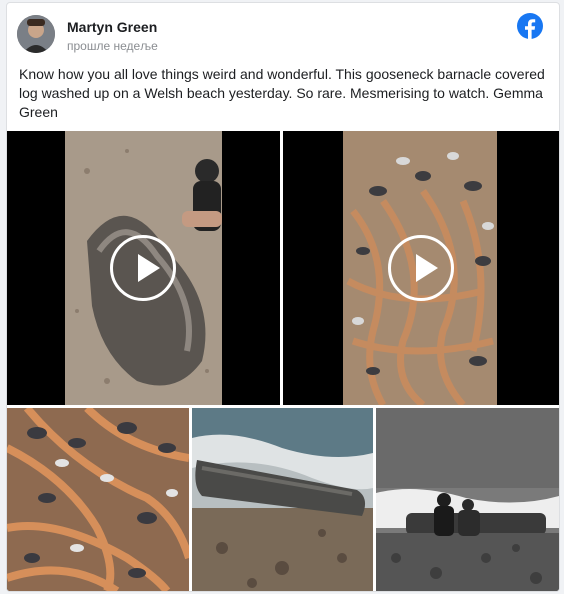  I want to click on facebook-logo-icon, so click(530, 26).